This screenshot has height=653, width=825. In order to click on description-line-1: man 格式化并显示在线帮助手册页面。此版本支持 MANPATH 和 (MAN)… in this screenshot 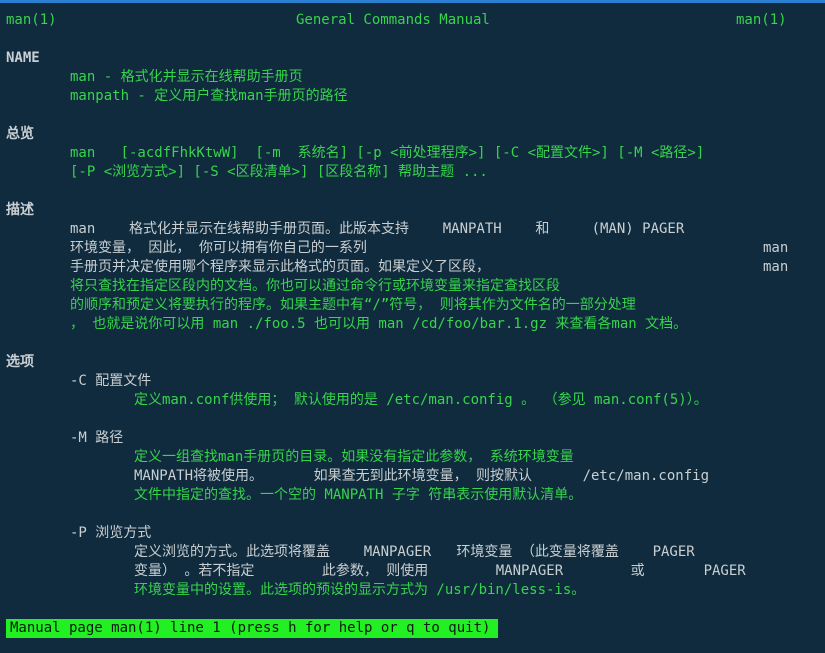, I will do `click(377, 229)`.